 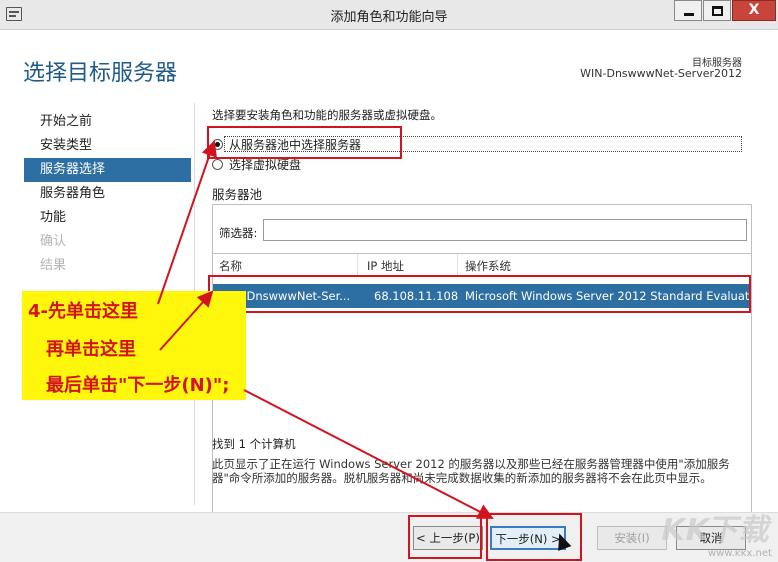 What do you see at coordinates (368, 454) in the screenshot?
I see `arrow-to-next` at bounding box center [368, 454].